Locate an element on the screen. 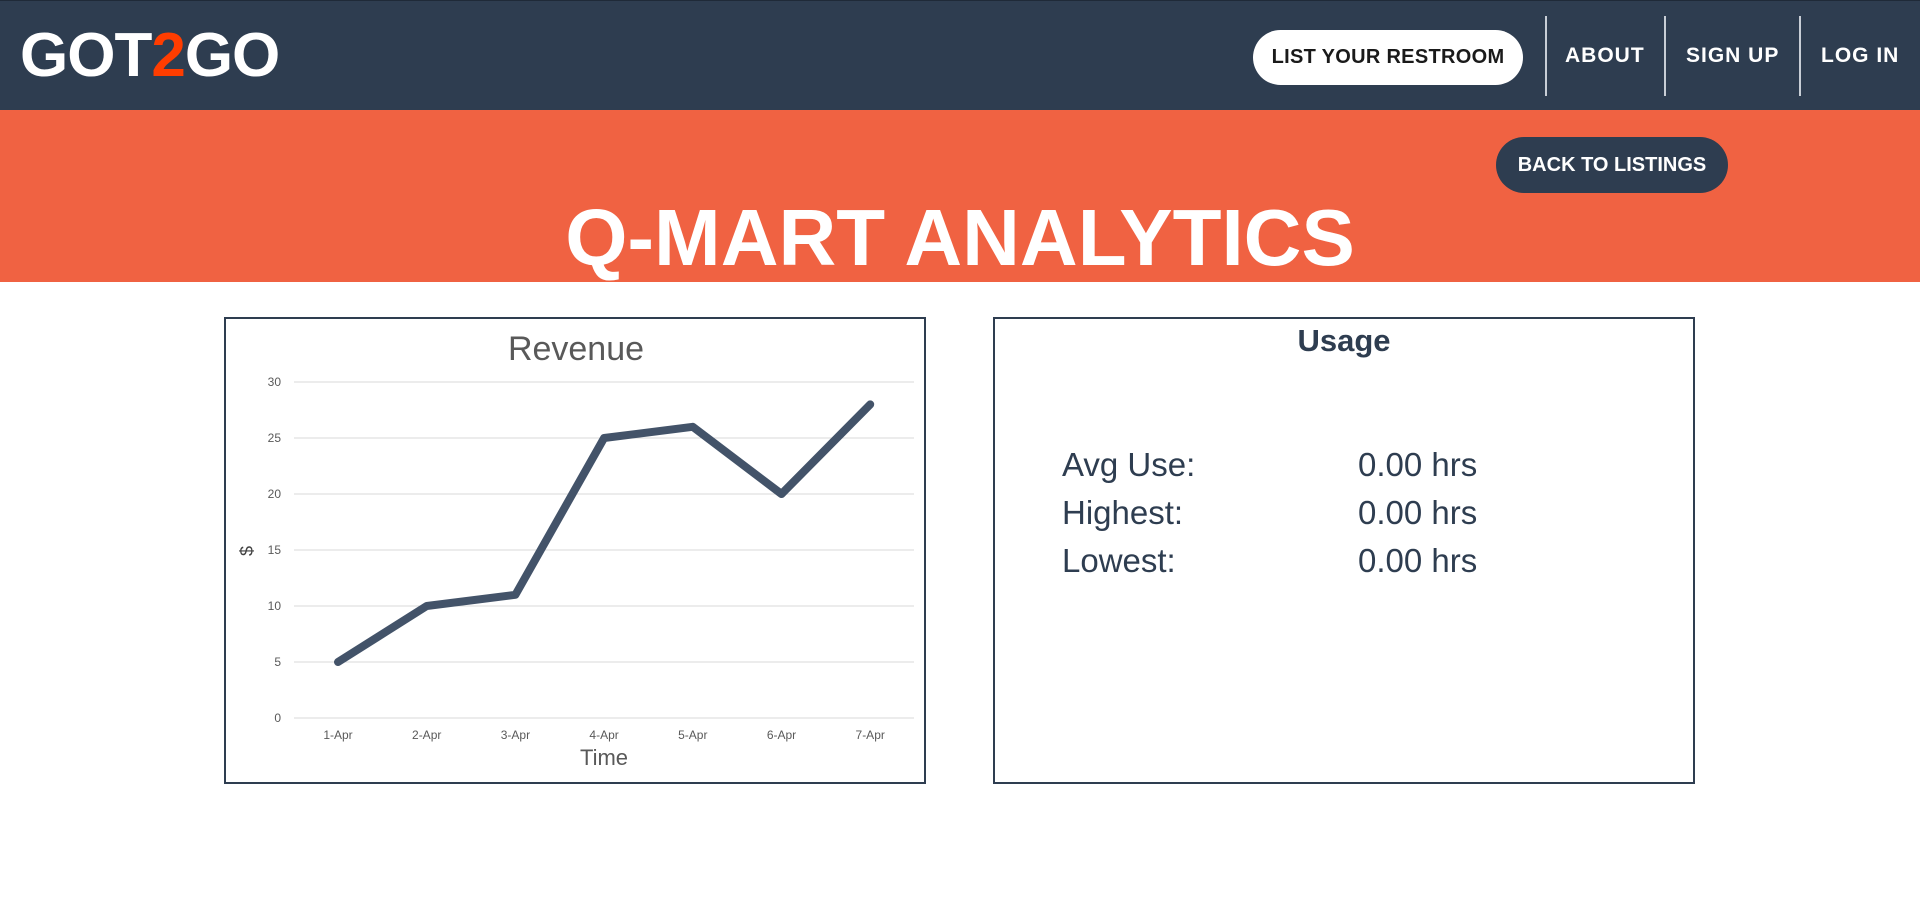  list-your-restroom-button: LIST YOUR RESTROOM is located at coordinates (1388, 57).